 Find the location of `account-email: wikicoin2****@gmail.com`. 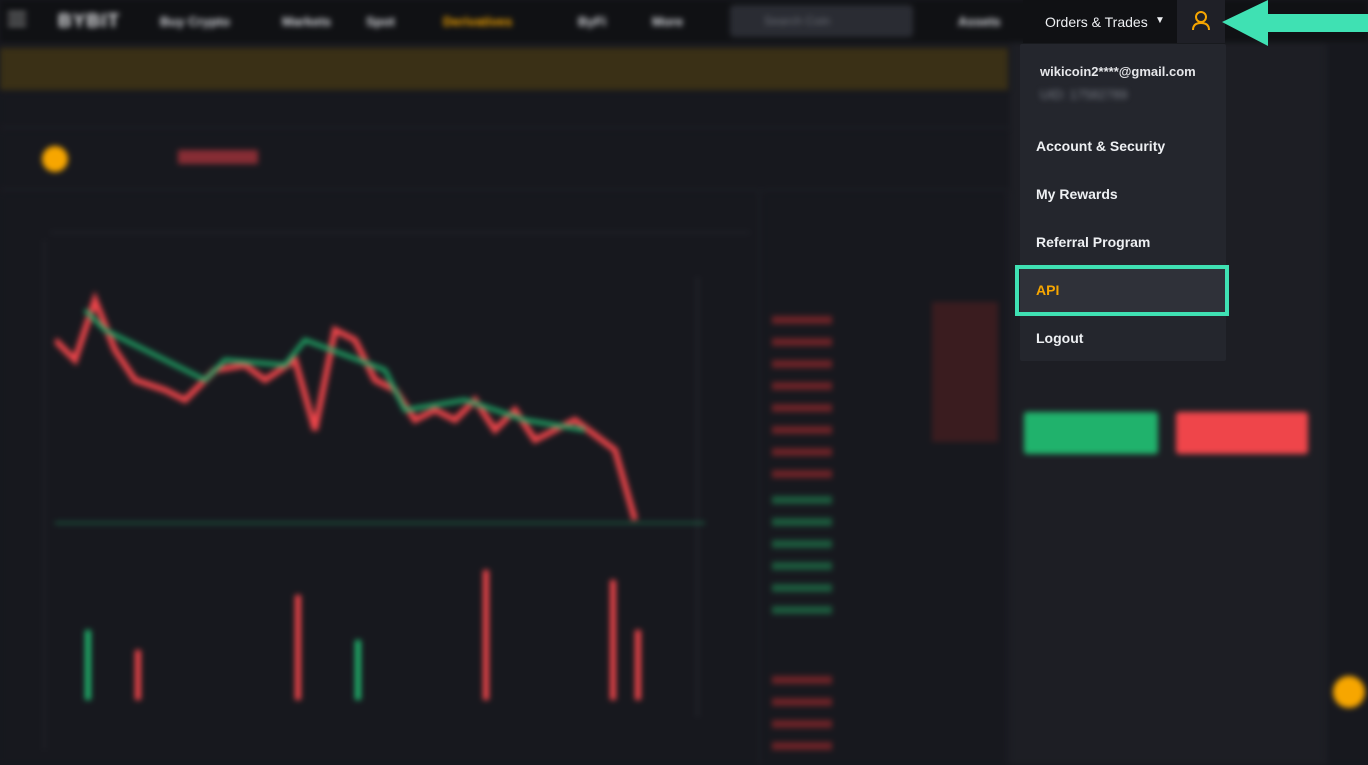

account-email: wikicoin2****@gmail.com is located at coordinates (1118, 71).